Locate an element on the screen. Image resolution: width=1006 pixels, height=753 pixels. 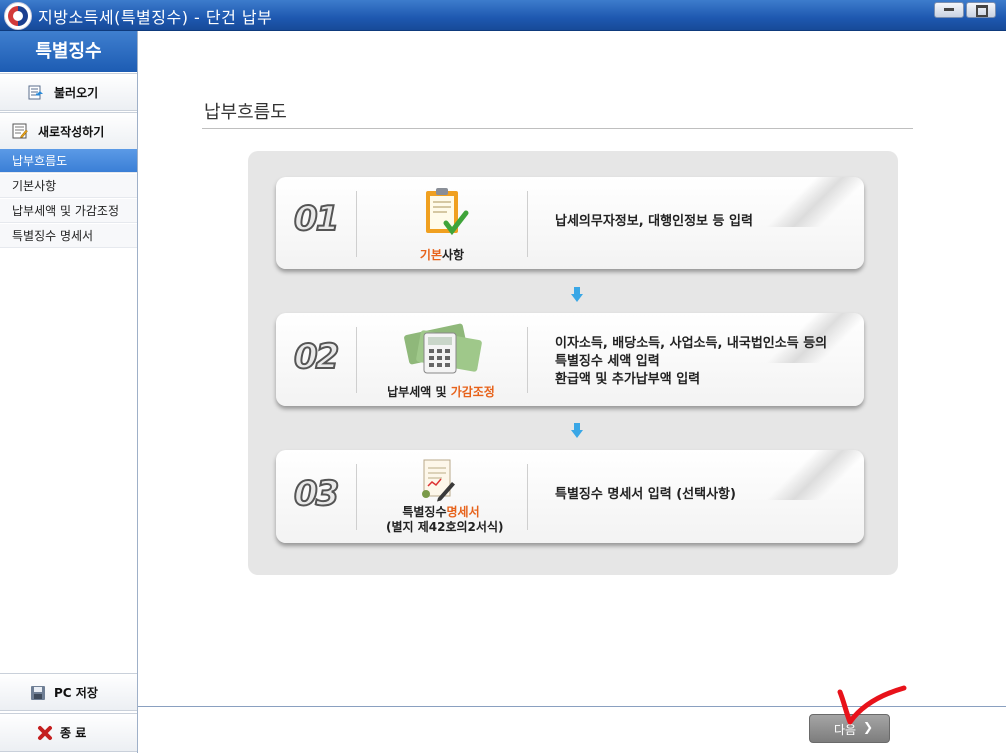
minimize-icon is located at coordinates (949, 9).